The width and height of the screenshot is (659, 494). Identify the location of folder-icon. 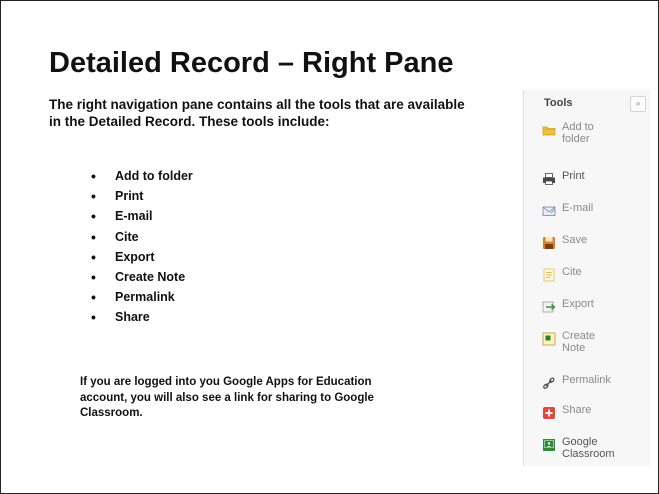
(549, 131).